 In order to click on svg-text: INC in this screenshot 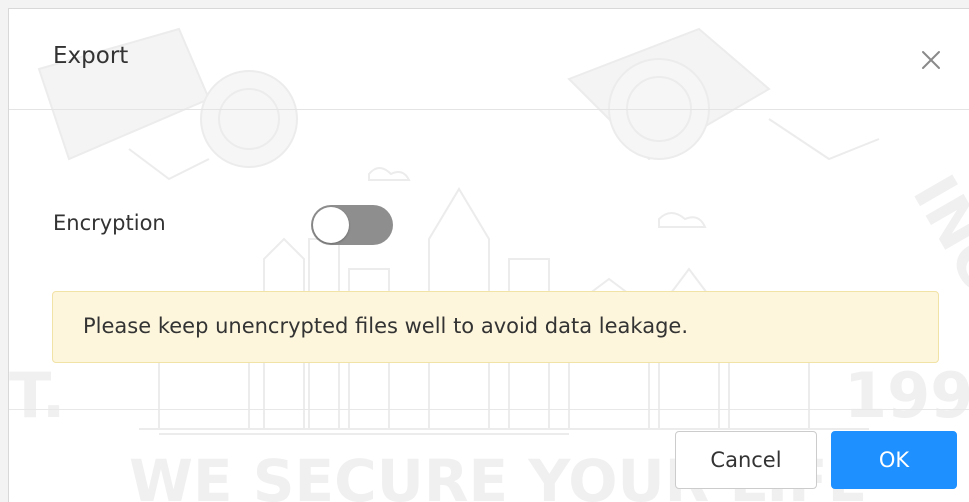, I will do `click(934, 232)`.